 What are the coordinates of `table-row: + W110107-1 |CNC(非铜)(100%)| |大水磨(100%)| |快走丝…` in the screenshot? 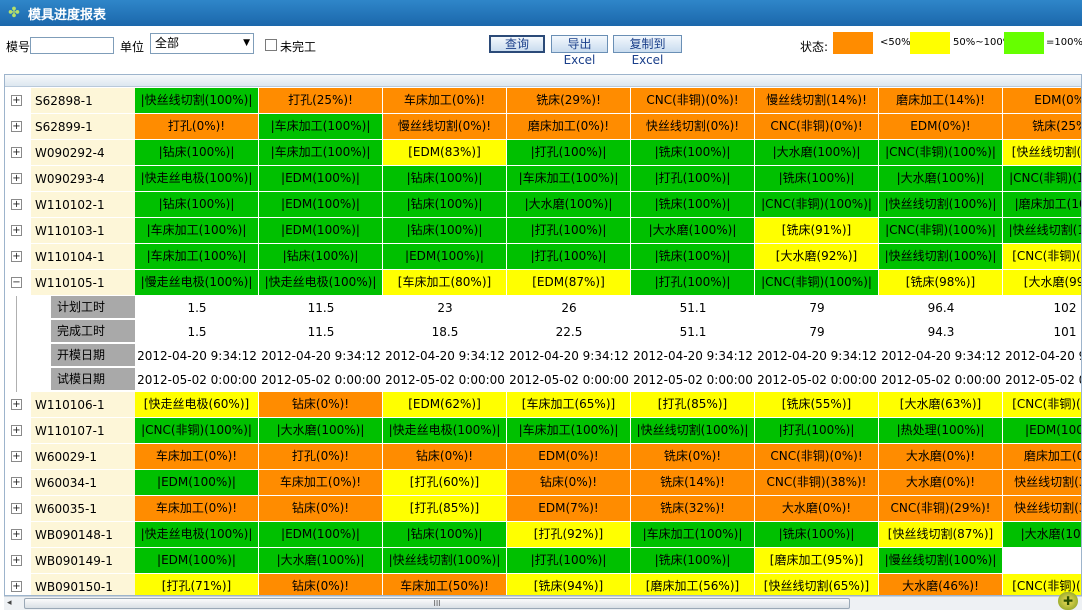 It's located at (543, 431).